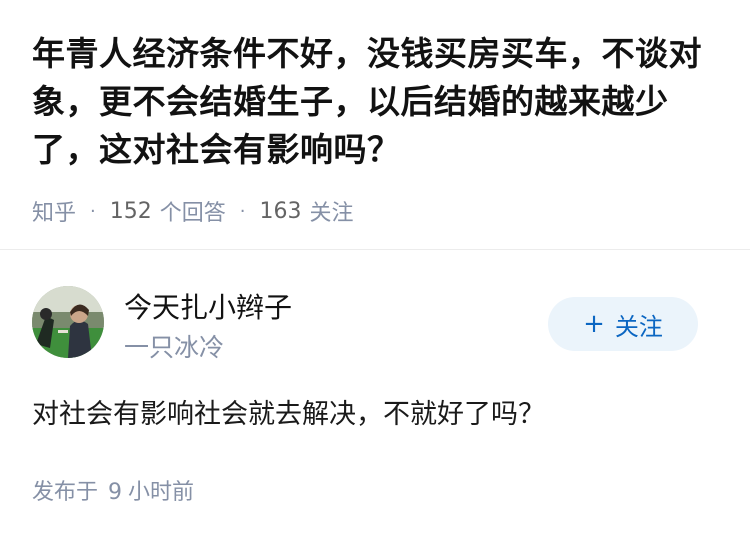  Describe the element at coordinates (288, 411) in the screenshot. I see `answer-content: 对社会有影响社会就去解决，不就好了吗？` at that location.